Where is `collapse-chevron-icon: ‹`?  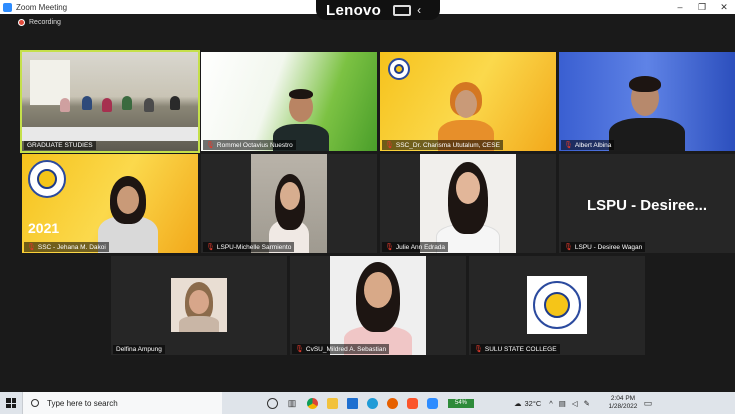
collapse-chevron-icon: ‹ is located at coordinates (419, 10).